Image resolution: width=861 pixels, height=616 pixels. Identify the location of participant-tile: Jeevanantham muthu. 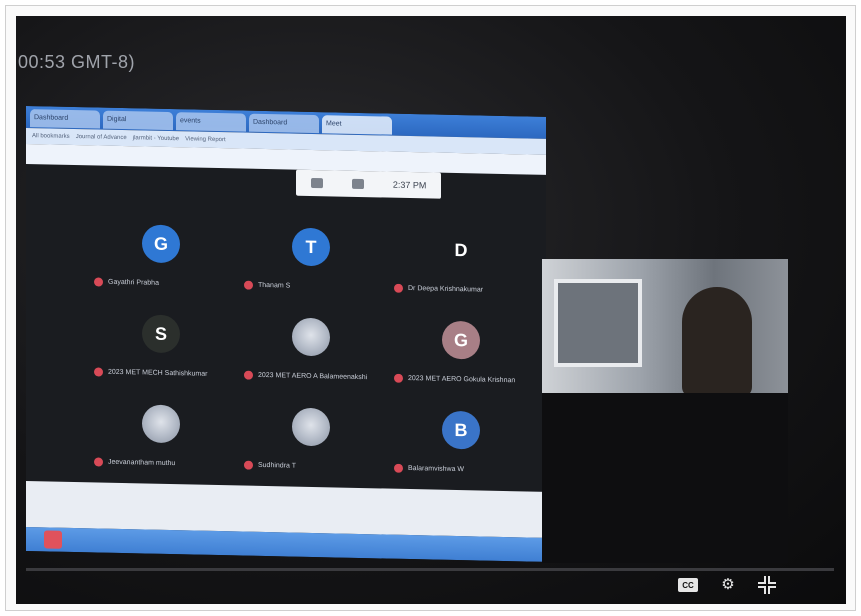
(161, 440).